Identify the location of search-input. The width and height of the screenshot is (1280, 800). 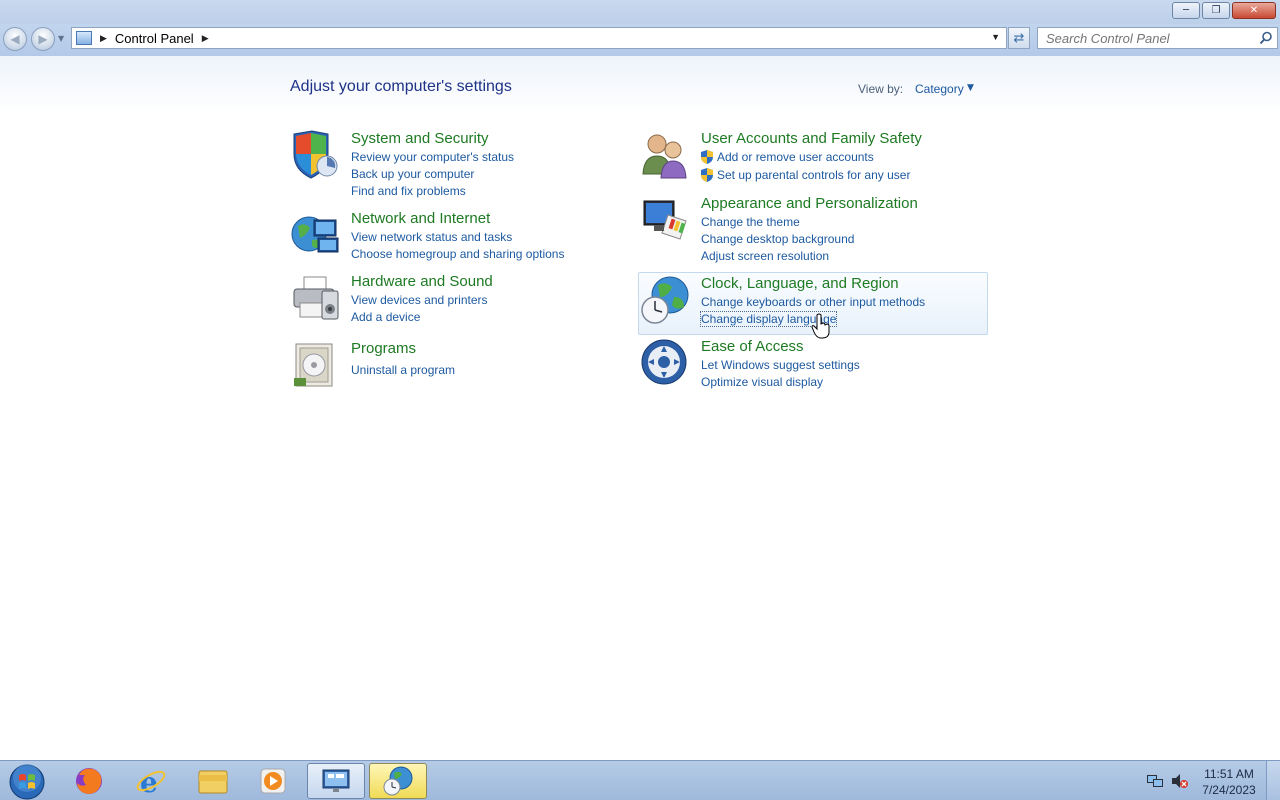
(1157, 38).